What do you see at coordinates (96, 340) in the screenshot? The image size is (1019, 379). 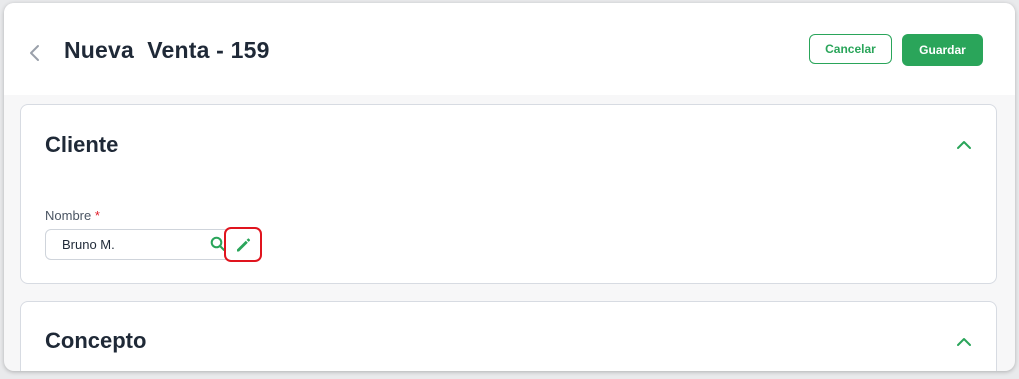 I see `concepto-section-title: Concepto` at bounding box center [96, 340].